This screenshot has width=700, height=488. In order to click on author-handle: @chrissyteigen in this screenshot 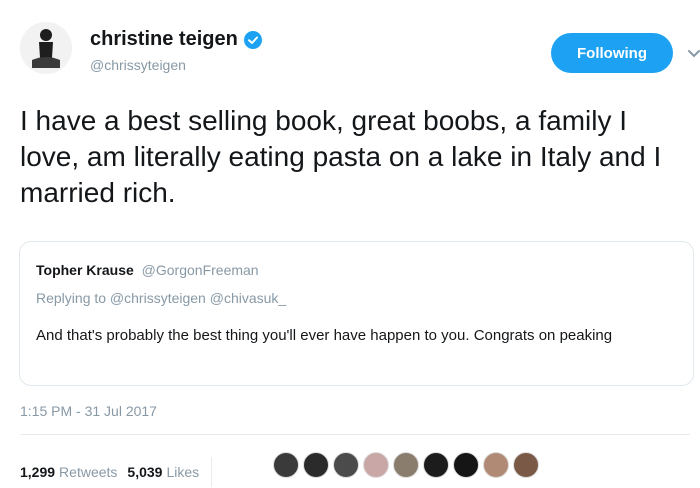, I will do `click(176, 65)`.